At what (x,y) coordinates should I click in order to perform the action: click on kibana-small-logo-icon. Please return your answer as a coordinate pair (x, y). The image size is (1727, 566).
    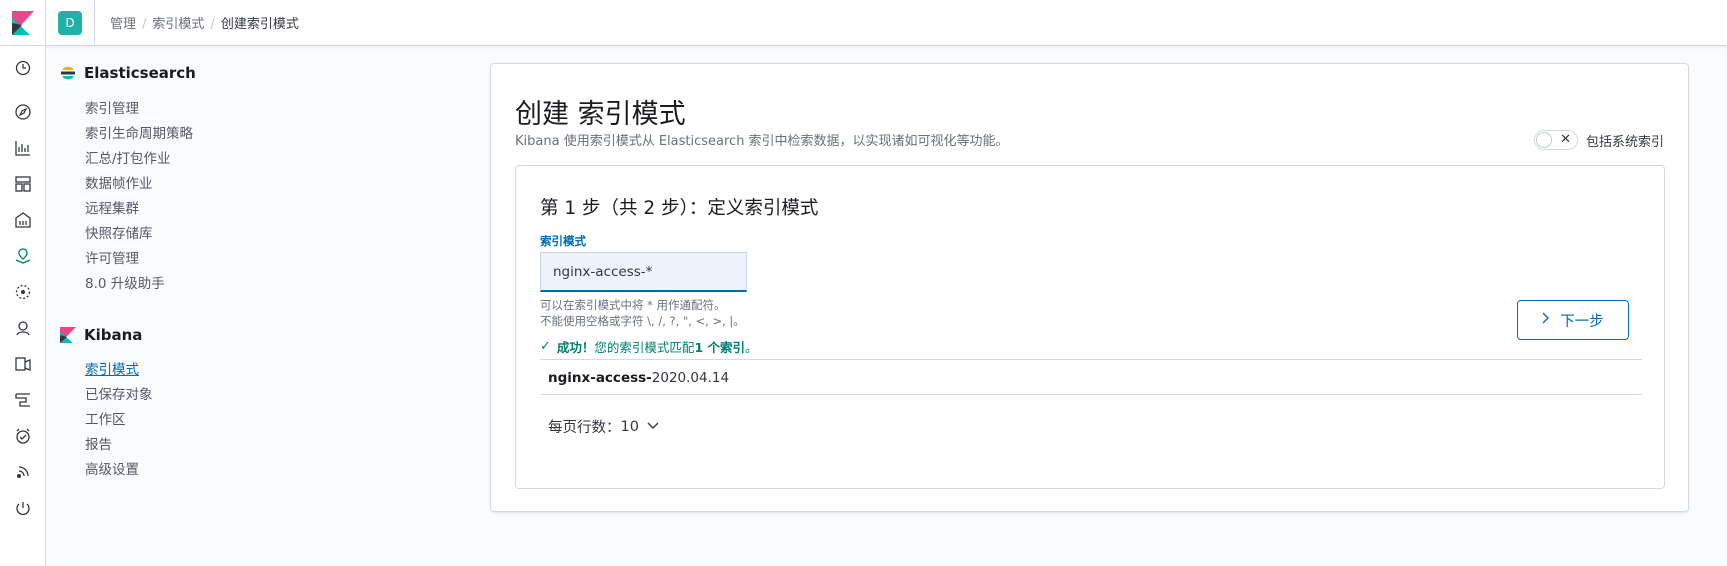
    Looking at the image, I should click on (68, 335).